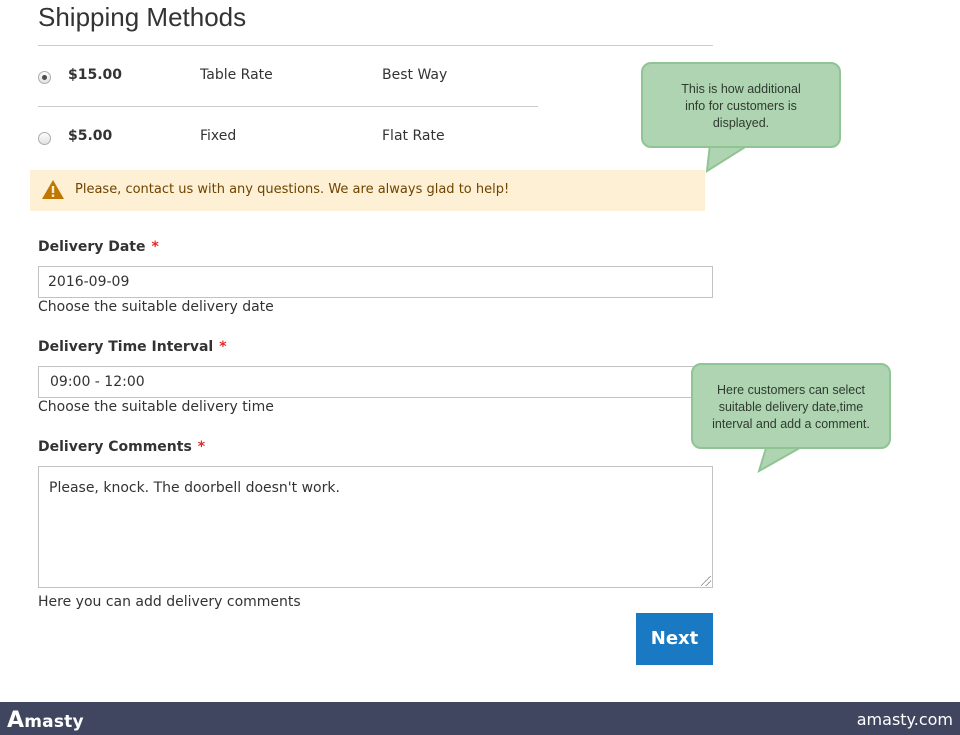 Image resolution: width=960 pixels, height=735 pixels. I want to click on callout-line: interval and add a comment., so click(791, 424).